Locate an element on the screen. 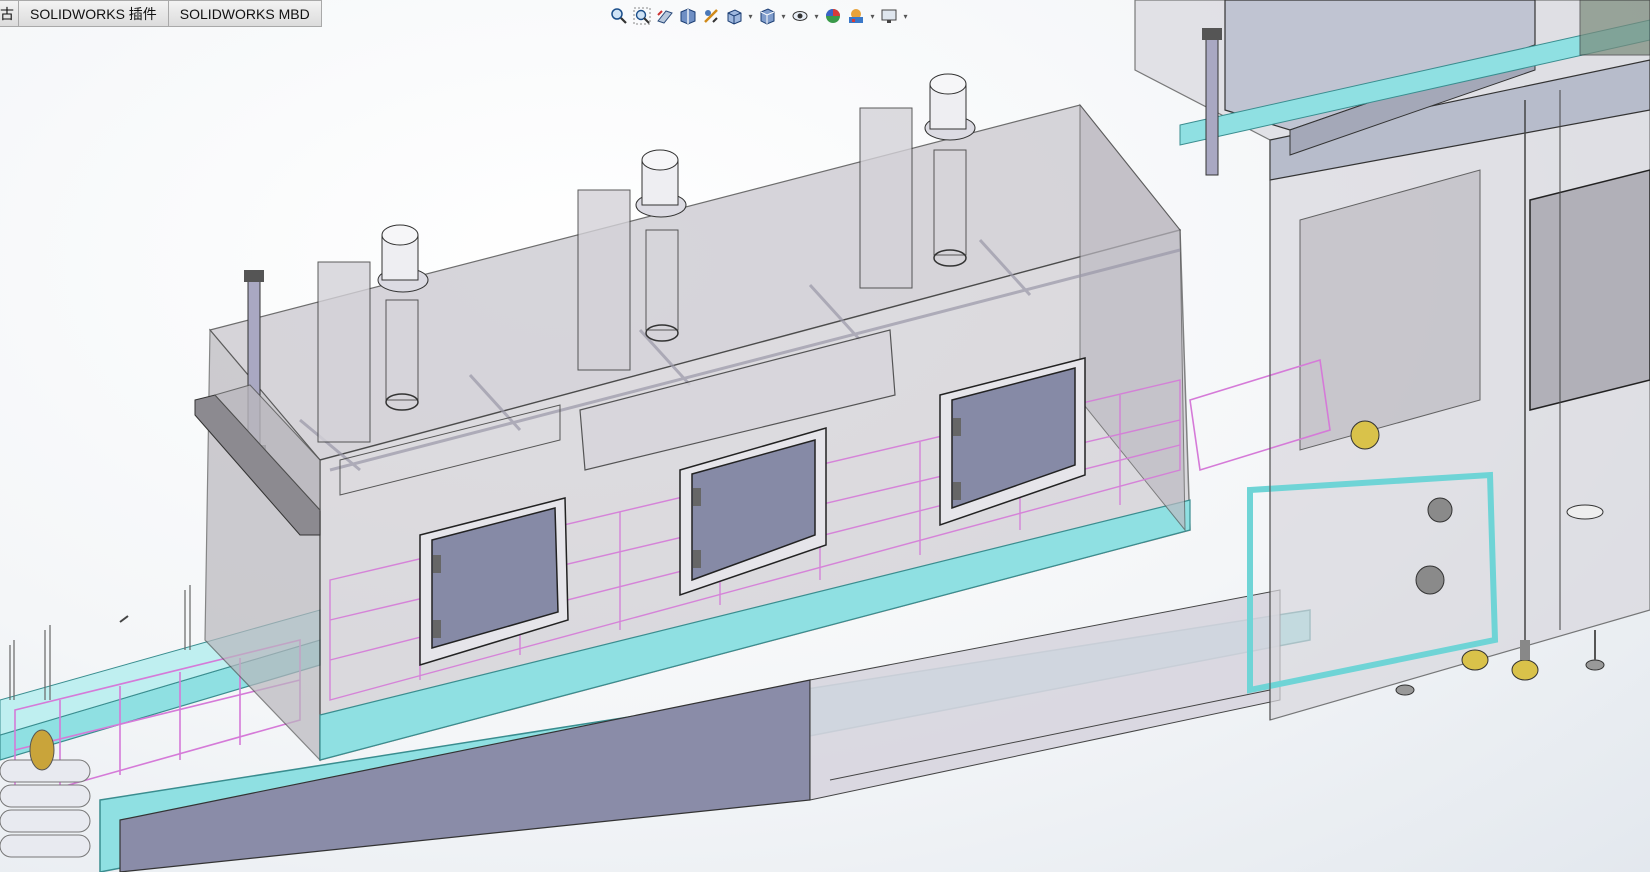  heads-up-view-toolbar: ▾ ▾ ▾ ▾ ▾ is located at coordinates (759, 16).